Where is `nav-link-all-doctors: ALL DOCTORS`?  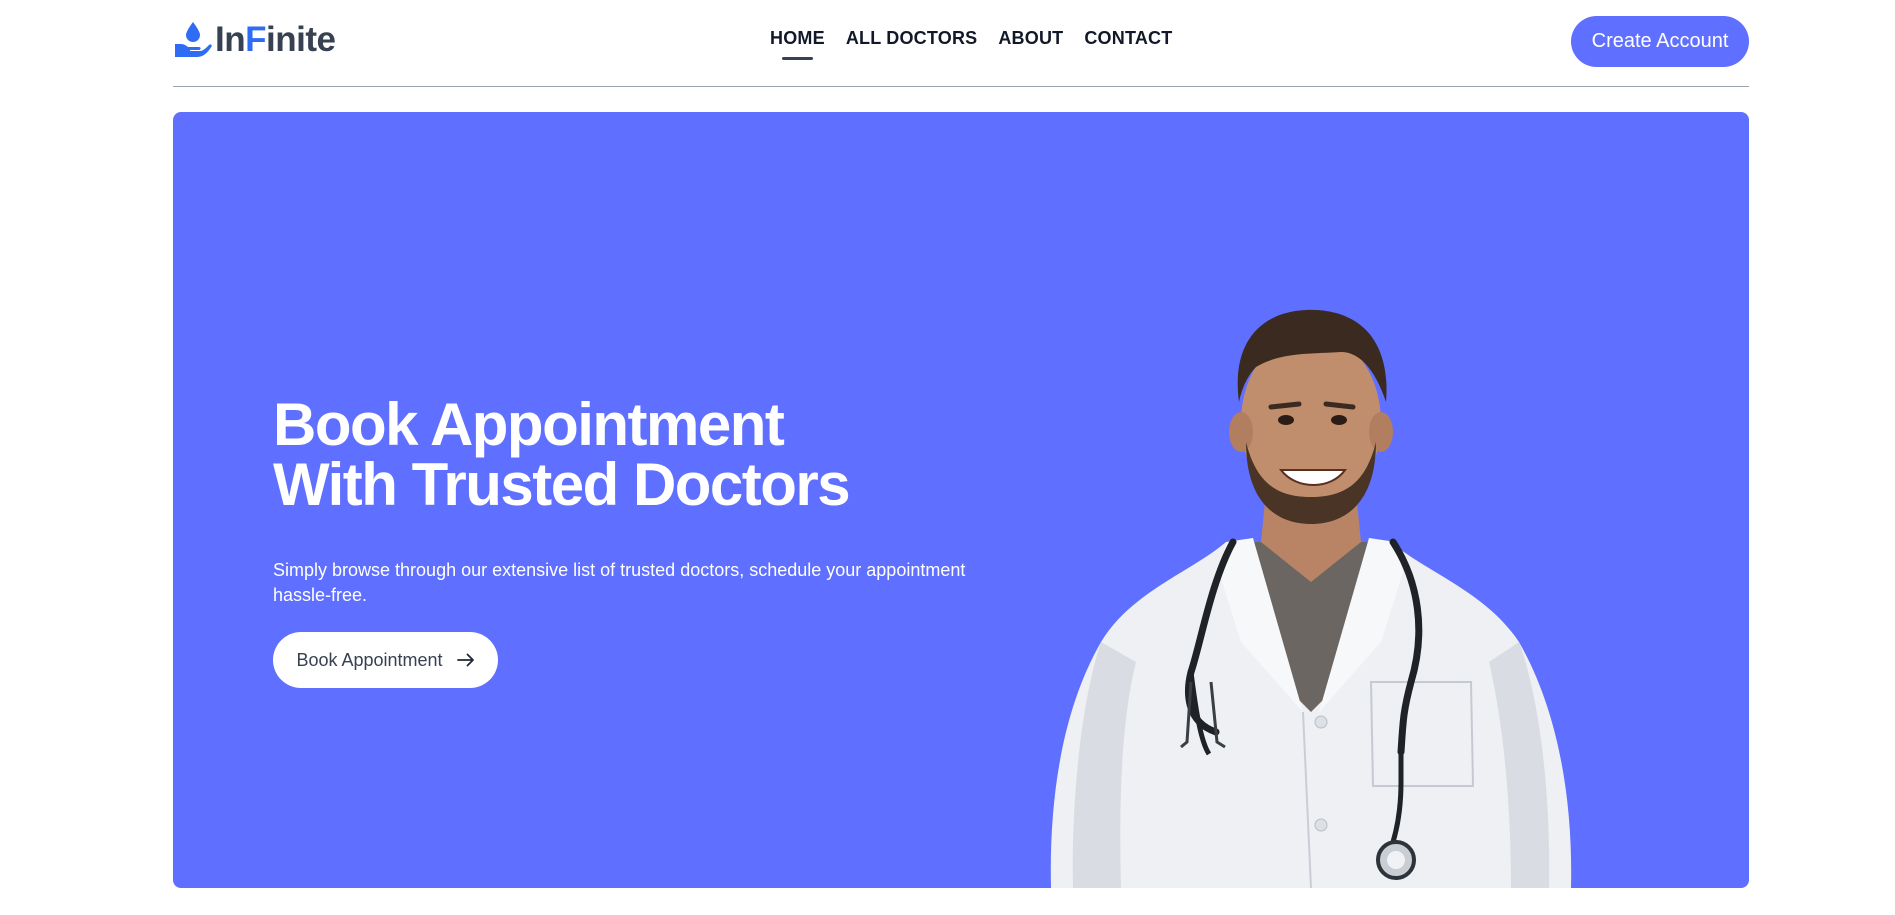
nav-link-all-doctors: ALL DOCTORS is located at coordinates (912, 38).